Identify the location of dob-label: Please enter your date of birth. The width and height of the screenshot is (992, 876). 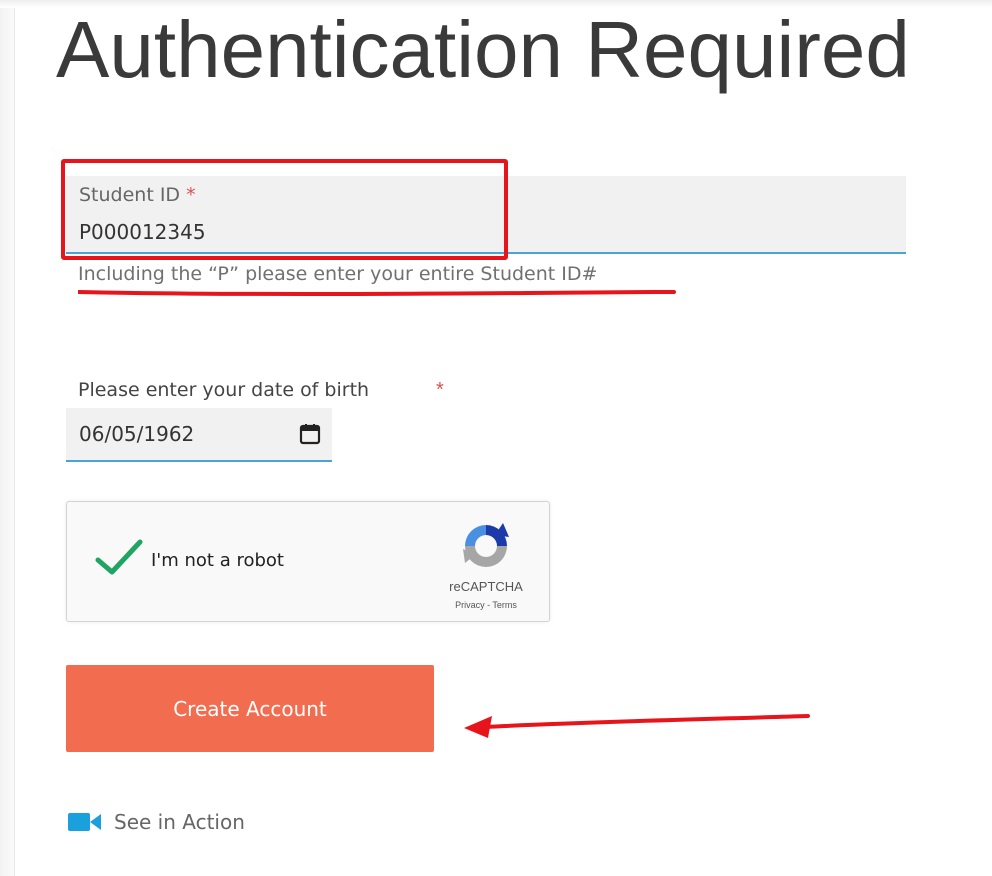
(224, 390).